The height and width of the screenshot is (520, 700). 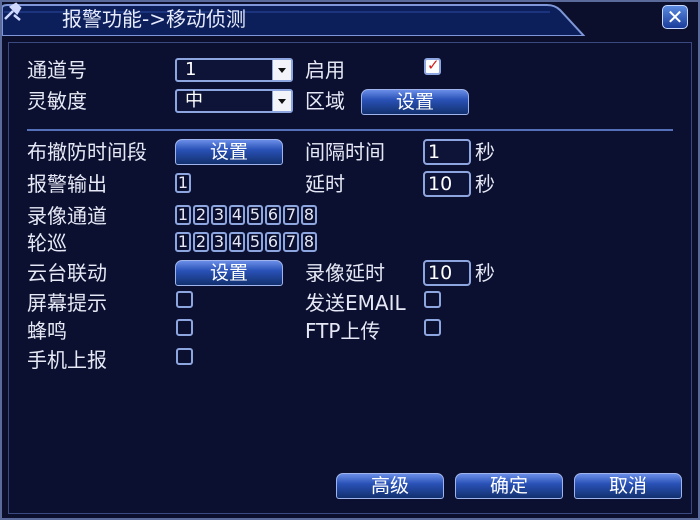 I want to click on record-channel-2: 2, so click(x=201, y=215).